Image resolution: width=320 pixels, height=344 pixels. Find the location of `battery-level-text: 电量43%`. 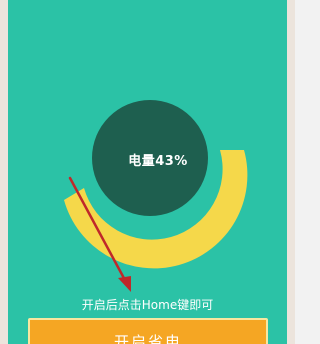

battery-level-text: 电量43% is located at coordinates (158, 161).